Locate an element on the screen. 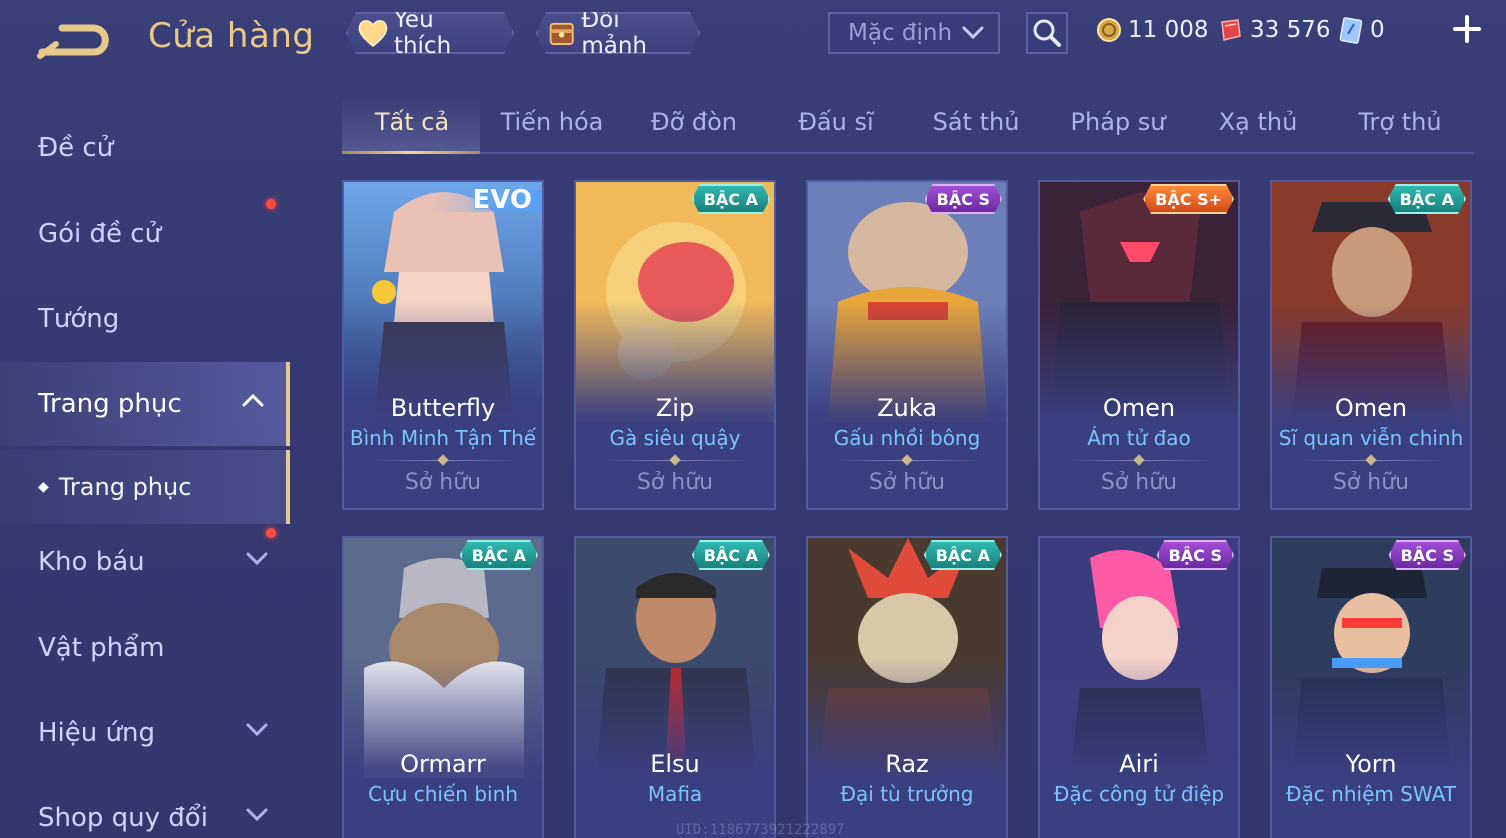 The height and width of the screenshot is (838, 1506). tab-mage: Pháp sư is located at coordinates (1118, 122).